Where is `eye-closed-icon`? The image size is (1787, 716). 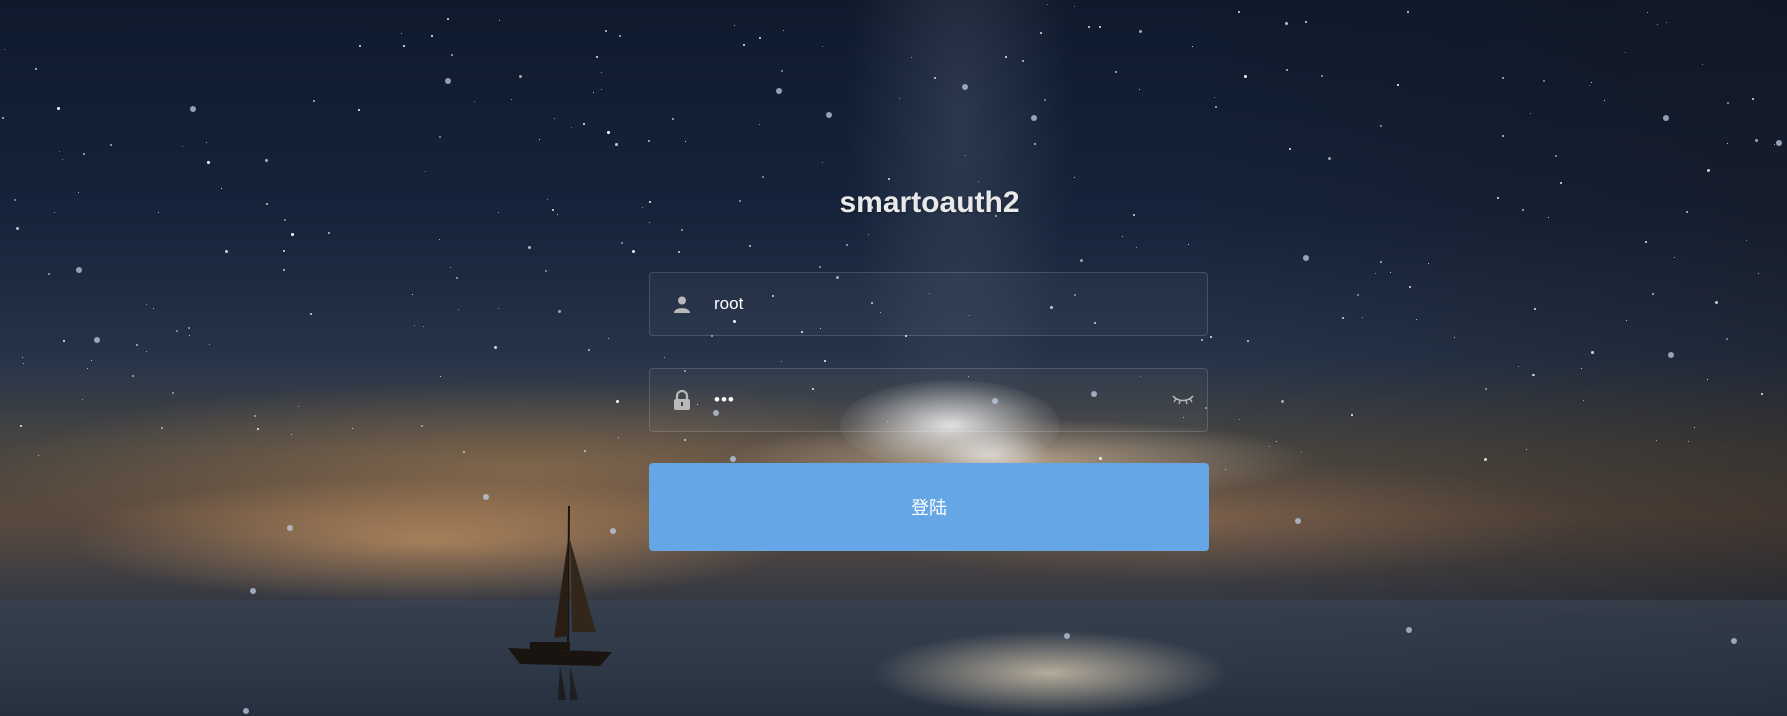 eye-closed-icon is located at coordinates (1183, 400).